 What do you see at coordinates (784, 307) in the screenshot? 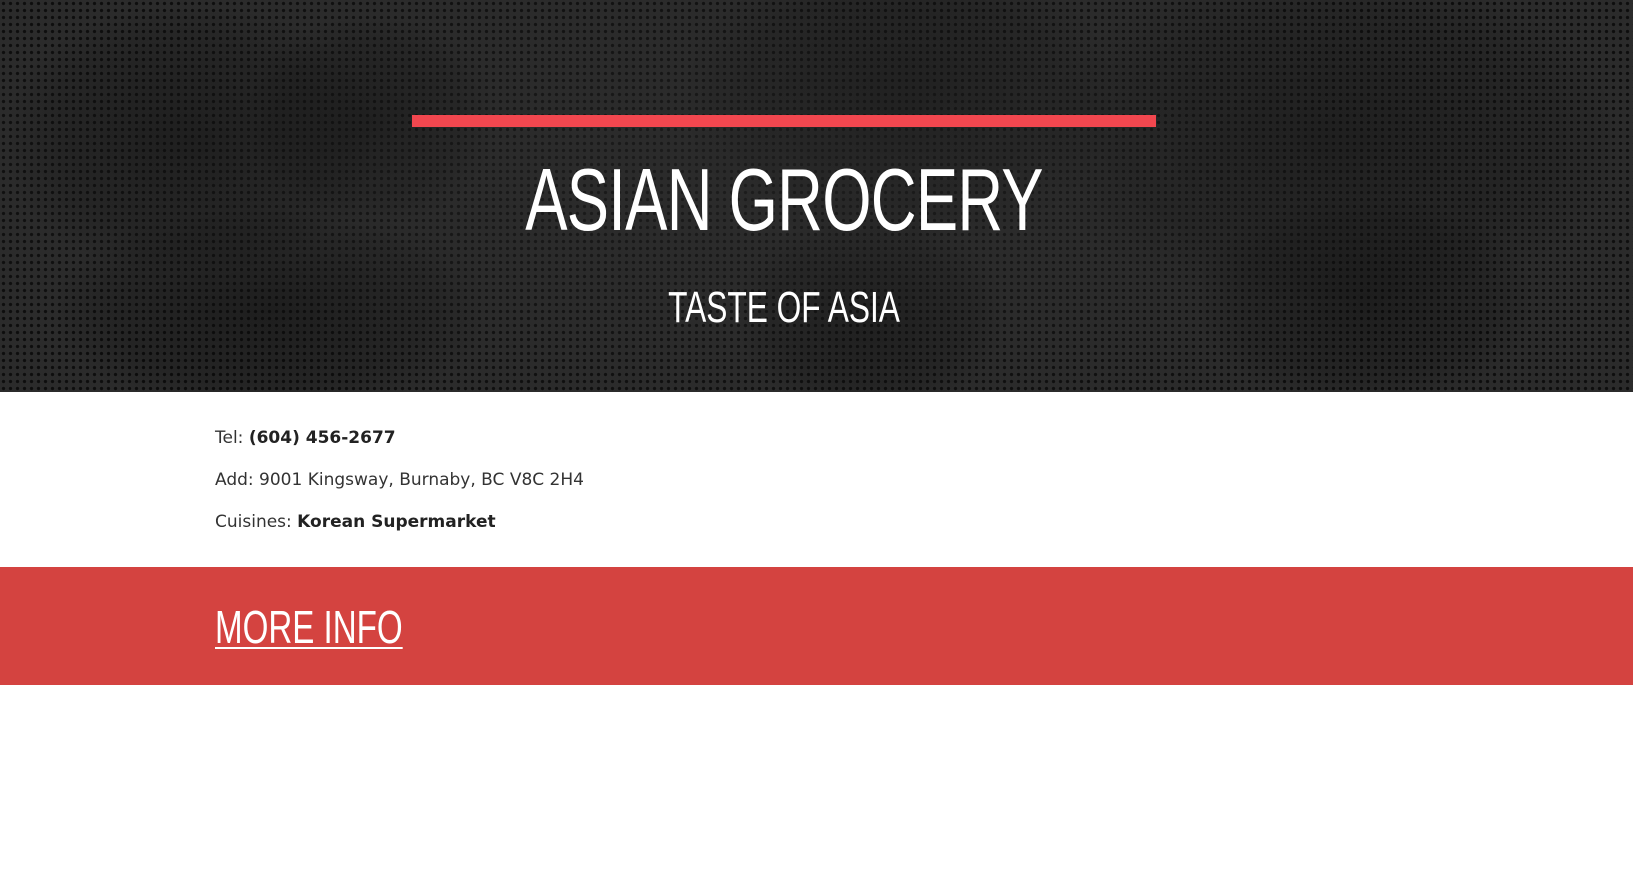
I see `page-subtitle: TASTE OF ASIA` at bounding box center [784, 307].